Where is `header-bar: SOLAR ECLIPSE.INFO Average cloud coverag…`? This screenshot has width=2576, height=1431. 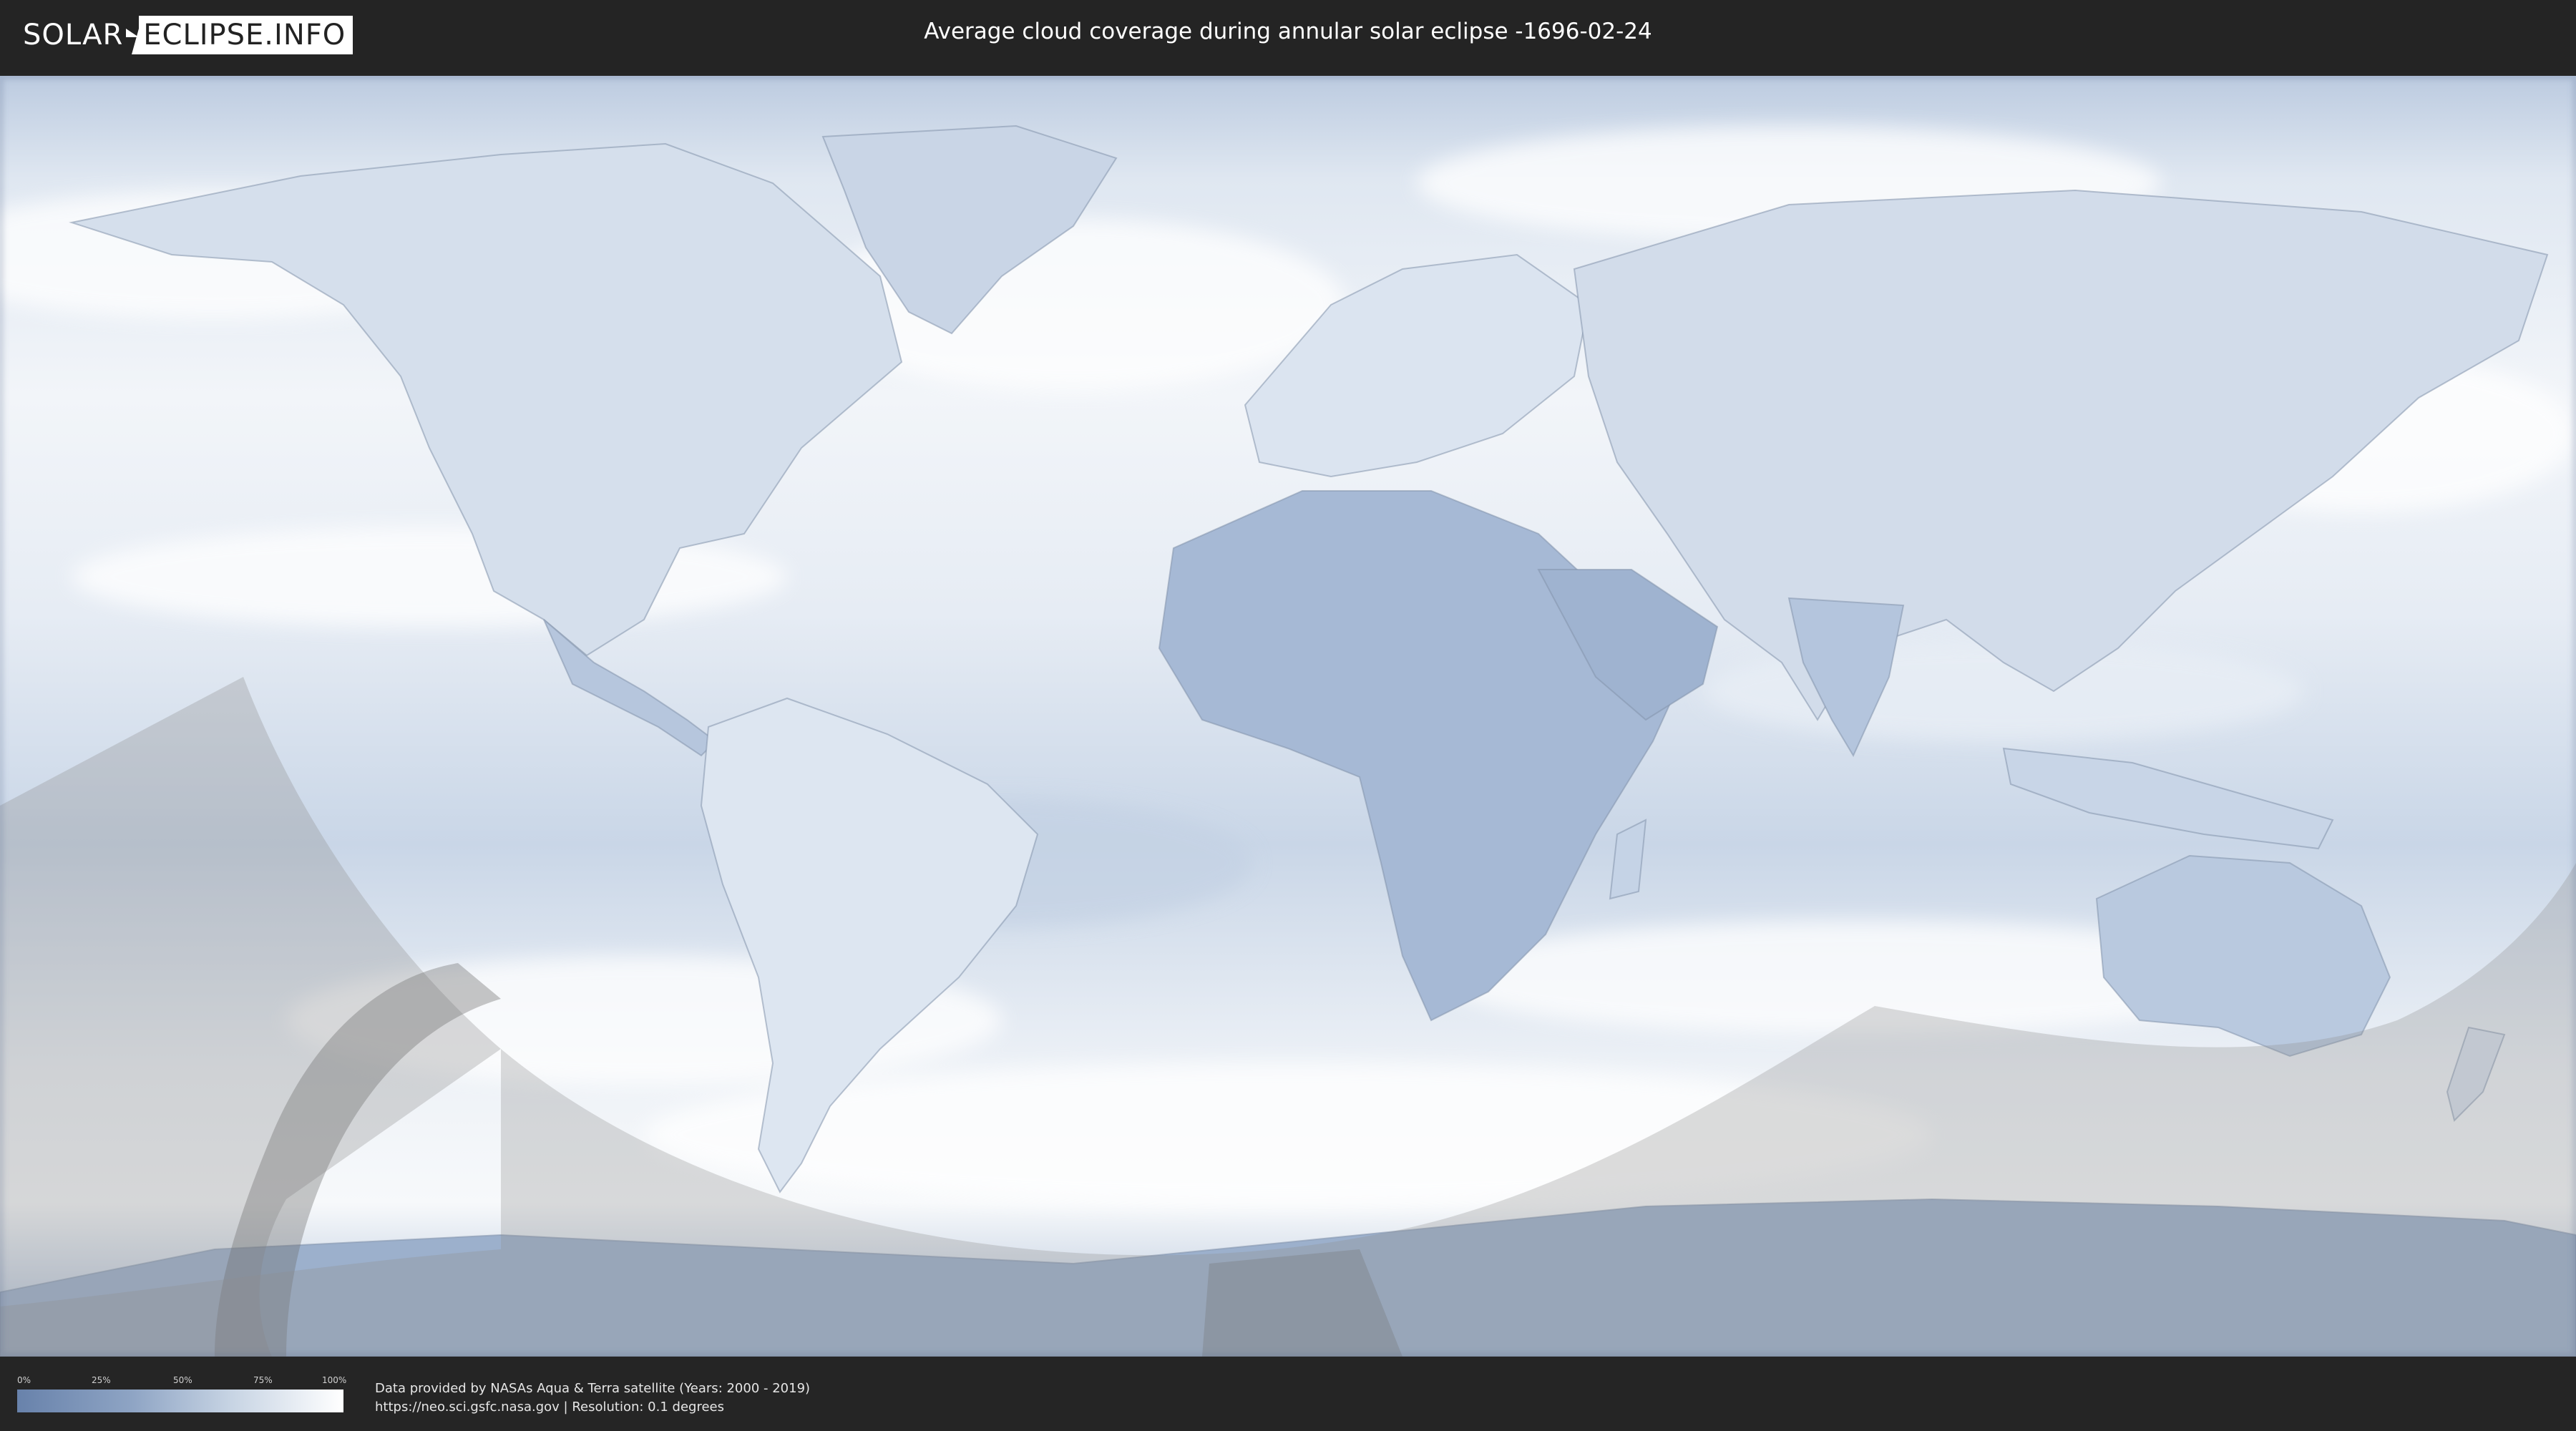
header-bar: SOLAR ECLIPSE.INFO Average cloud coverag… is located at coordinates (1288, 36).